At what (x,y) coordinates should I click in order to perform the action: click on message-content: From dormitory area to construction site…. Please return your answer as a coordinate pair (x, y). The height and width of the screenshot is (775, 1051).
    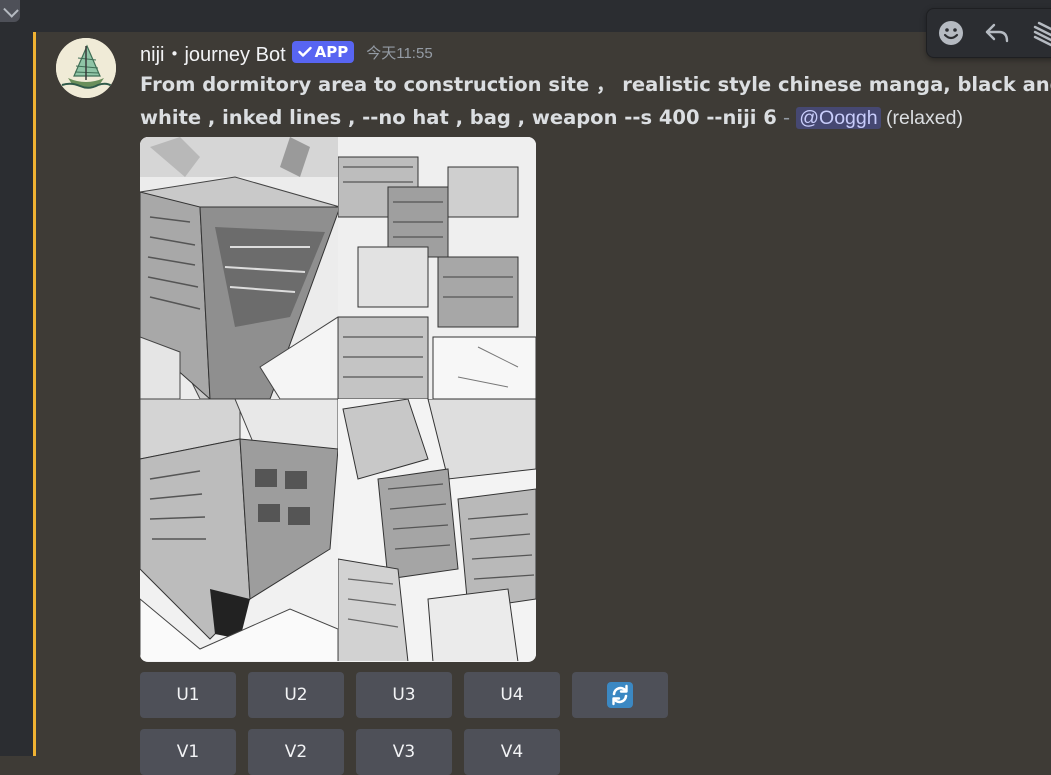
    Looking at the image, I should click on (595, 101).